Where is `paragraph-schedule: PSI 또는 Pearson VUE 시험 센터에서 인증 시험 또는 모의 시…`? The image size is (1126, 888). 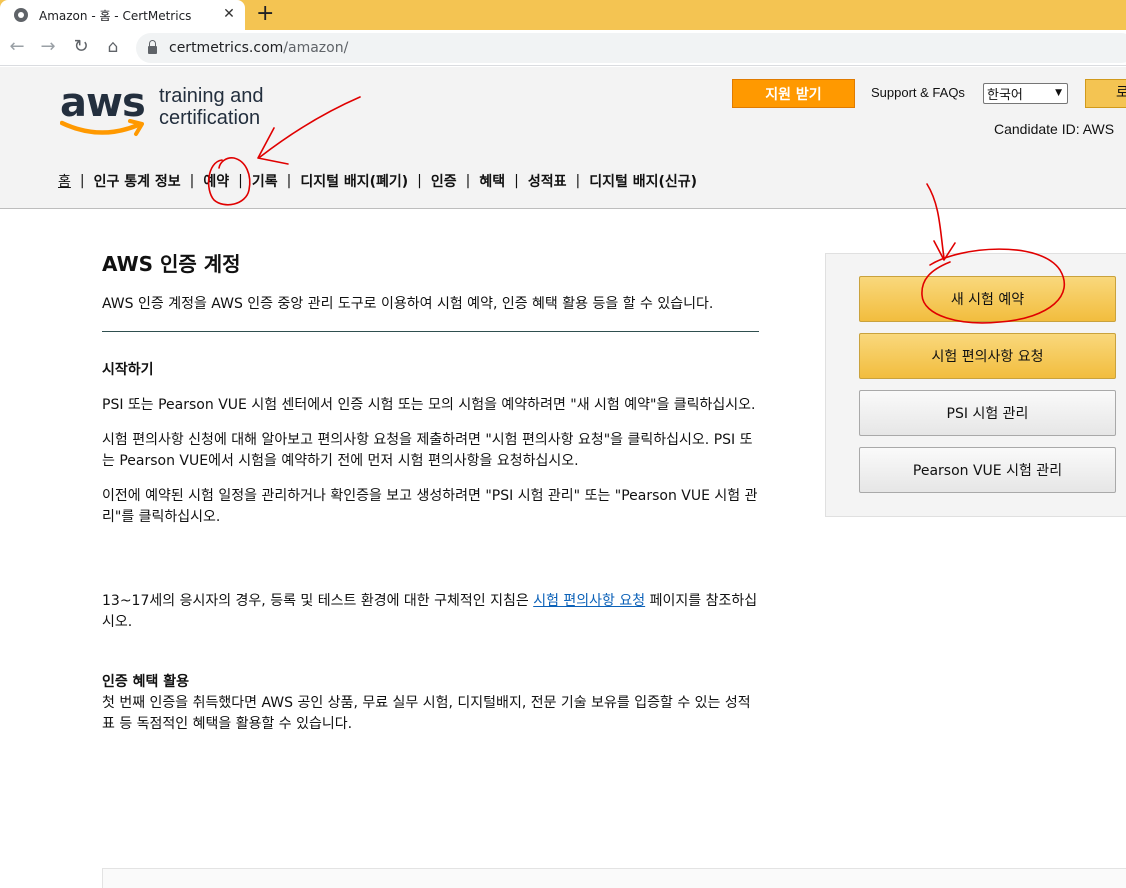 paragraph-schedule: PSI 또는 Pearson VUE 시험 센터에서 인증 시험 또는 모의 시… is located at coordinates (429, 405).